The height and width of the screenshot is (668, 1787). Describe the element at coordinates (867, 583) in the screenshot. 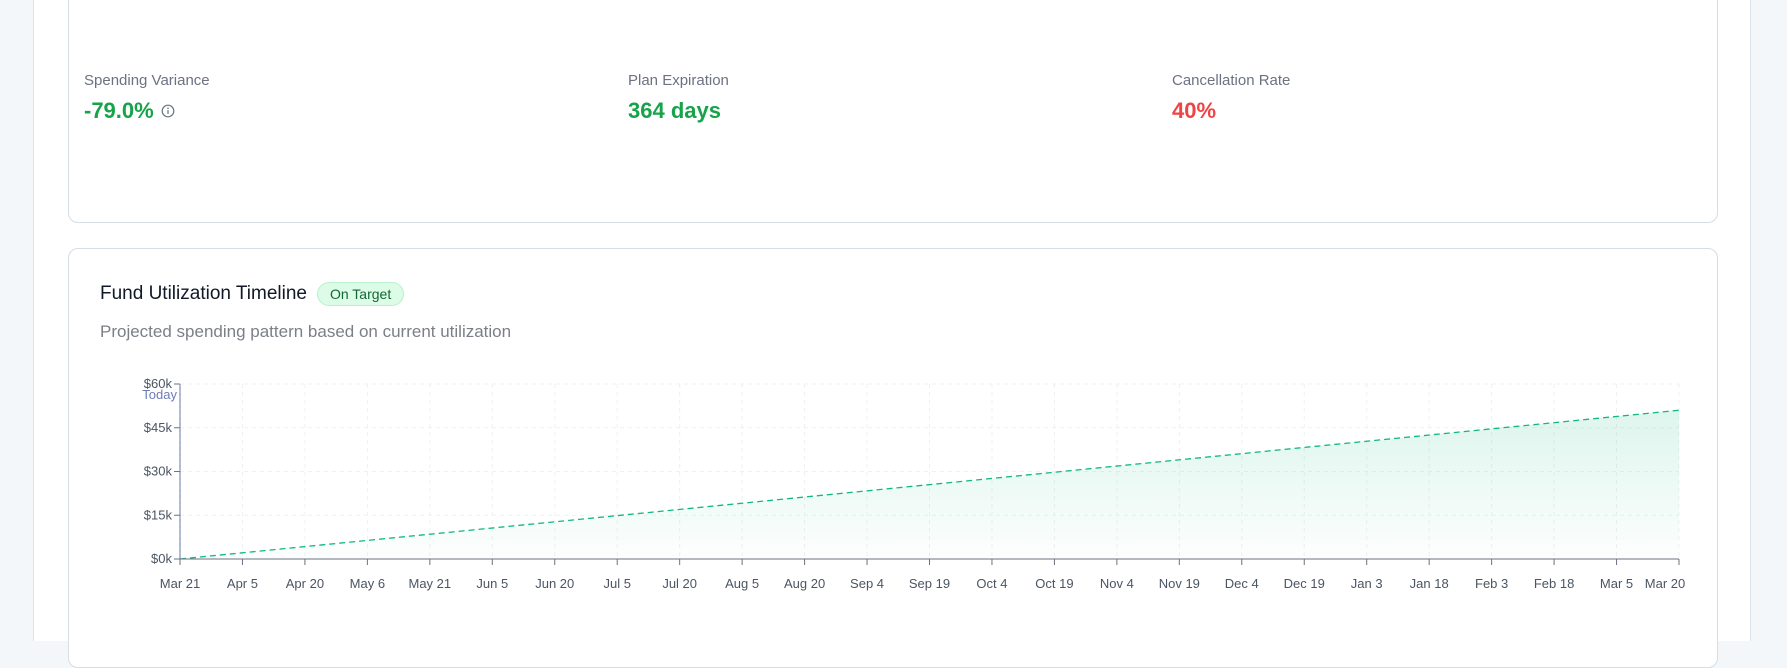

I see `x-tick-label: Sep 4` at that location.